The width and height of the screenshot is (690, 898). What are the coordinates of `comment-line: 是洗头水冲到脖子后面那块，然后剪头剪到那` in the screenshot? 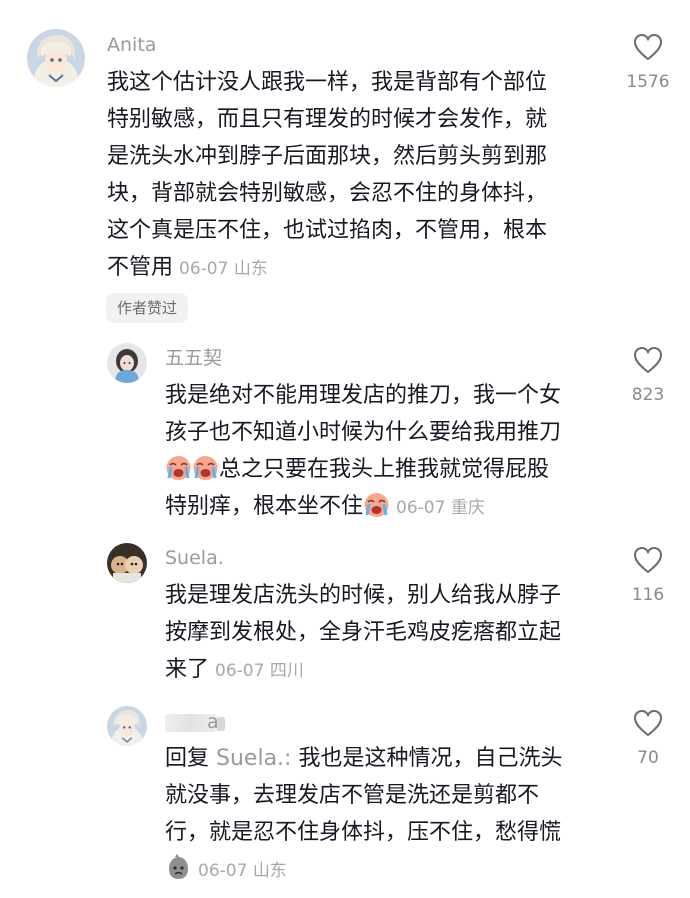 It's located at (327, 156).